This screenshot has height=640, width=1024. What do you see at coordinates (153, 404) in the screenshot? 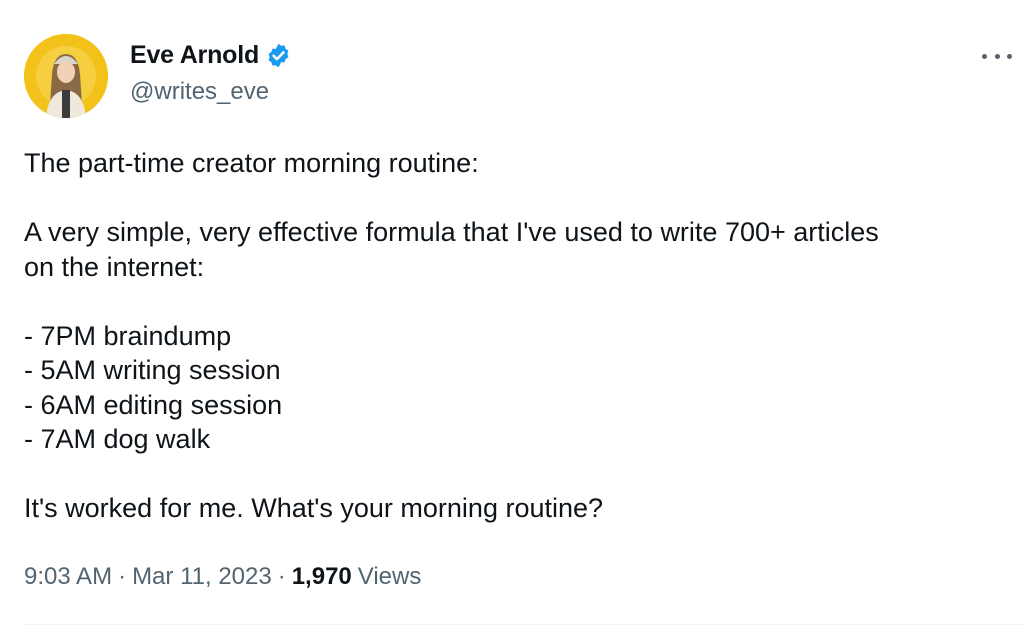
I see `tweet-line: - 6AM editing session` at bounding box center [153, 404].